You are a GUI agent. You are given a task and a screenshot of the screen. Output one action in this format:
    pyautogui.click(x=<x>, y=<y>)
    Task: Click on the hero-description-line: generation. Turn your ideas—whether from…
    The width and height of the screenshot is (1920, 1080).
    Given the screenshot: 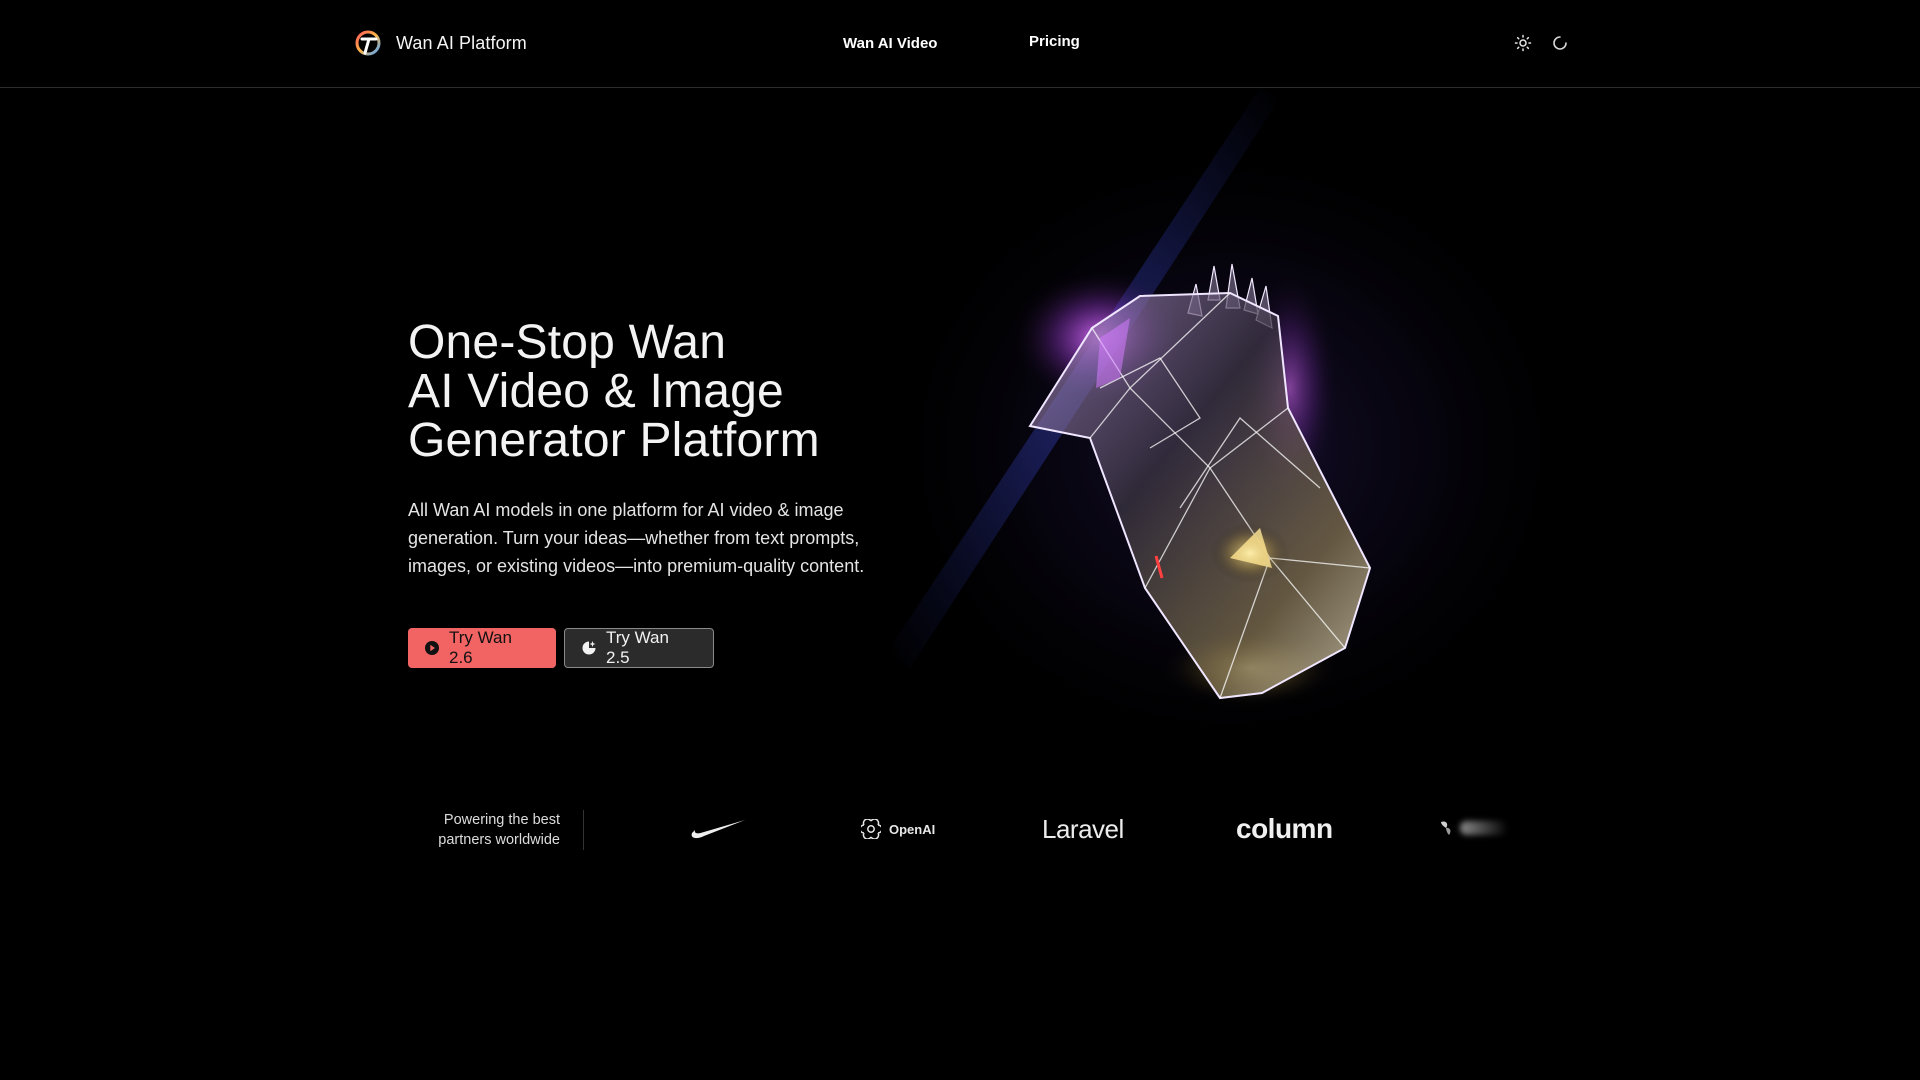 What is the action you would take?
    pyautogui.click(x=634, y=538)
    